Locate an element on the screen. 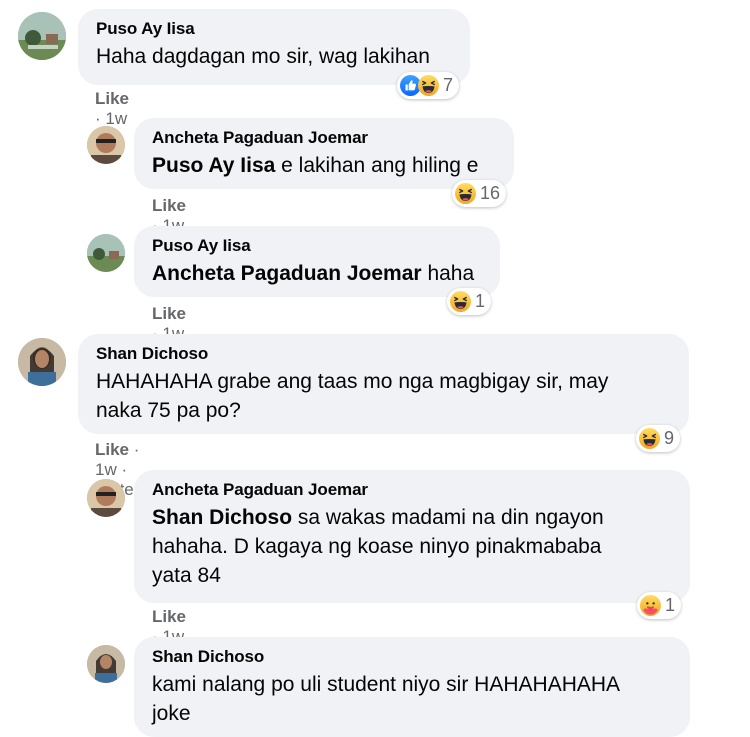  comment-meta: Like · 1w is located at coordinates (112, 109).